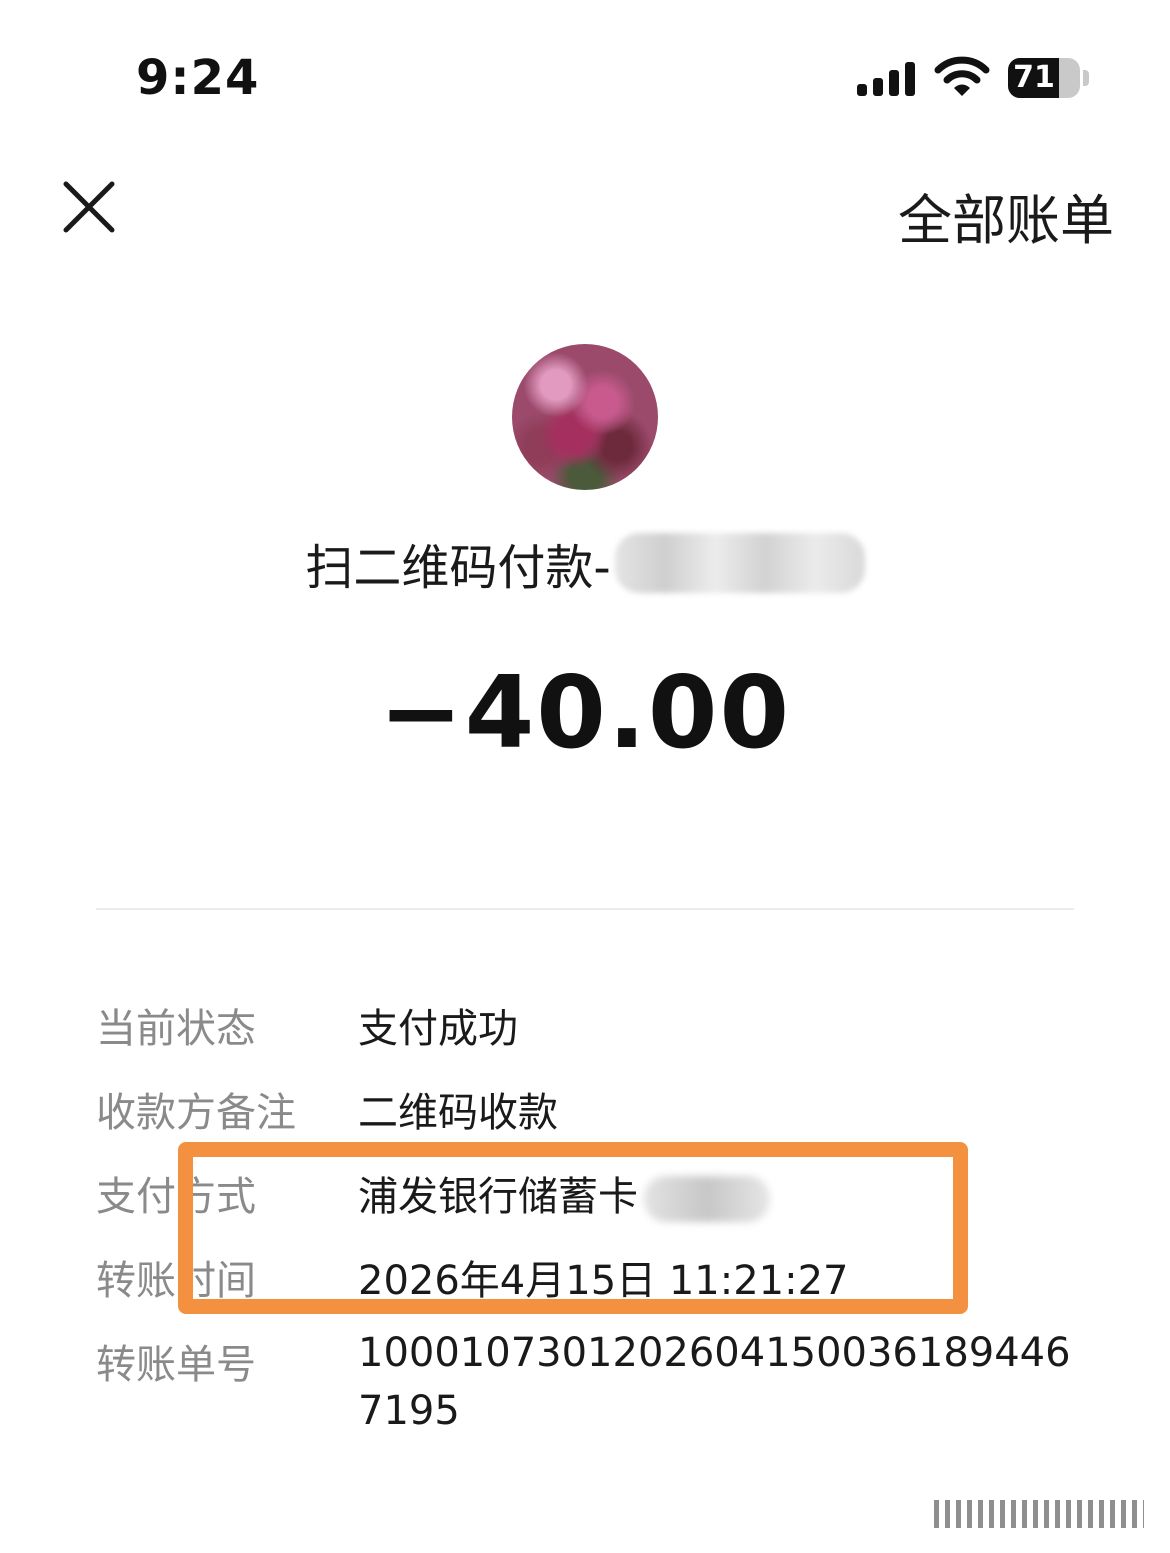  What do you see at coordinates (585, 909) in the screenshot?
I see `divider` at bounding box center [585, 909].